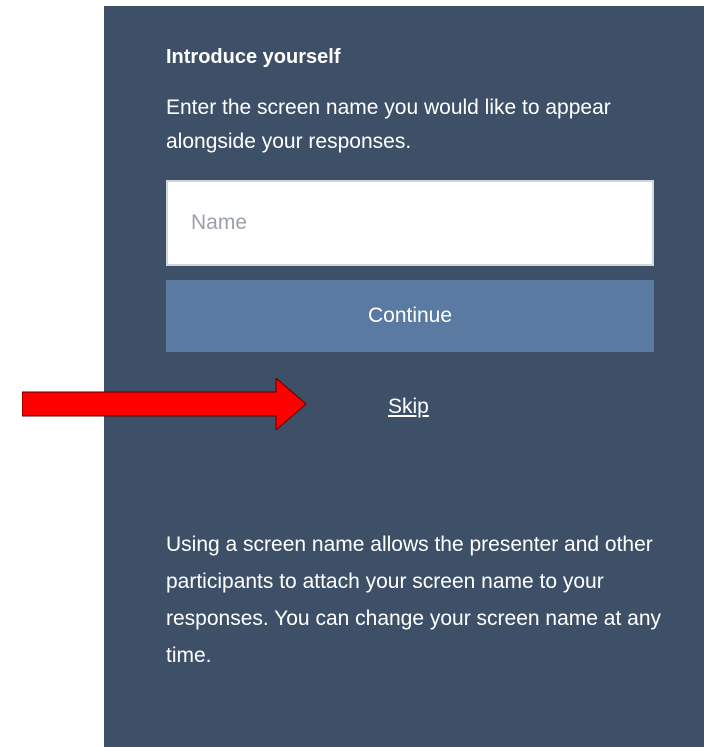 The height and width of the screenshot is (747, 716). I want to click on panel-heading: Introduce yourself, so click(253, 57).